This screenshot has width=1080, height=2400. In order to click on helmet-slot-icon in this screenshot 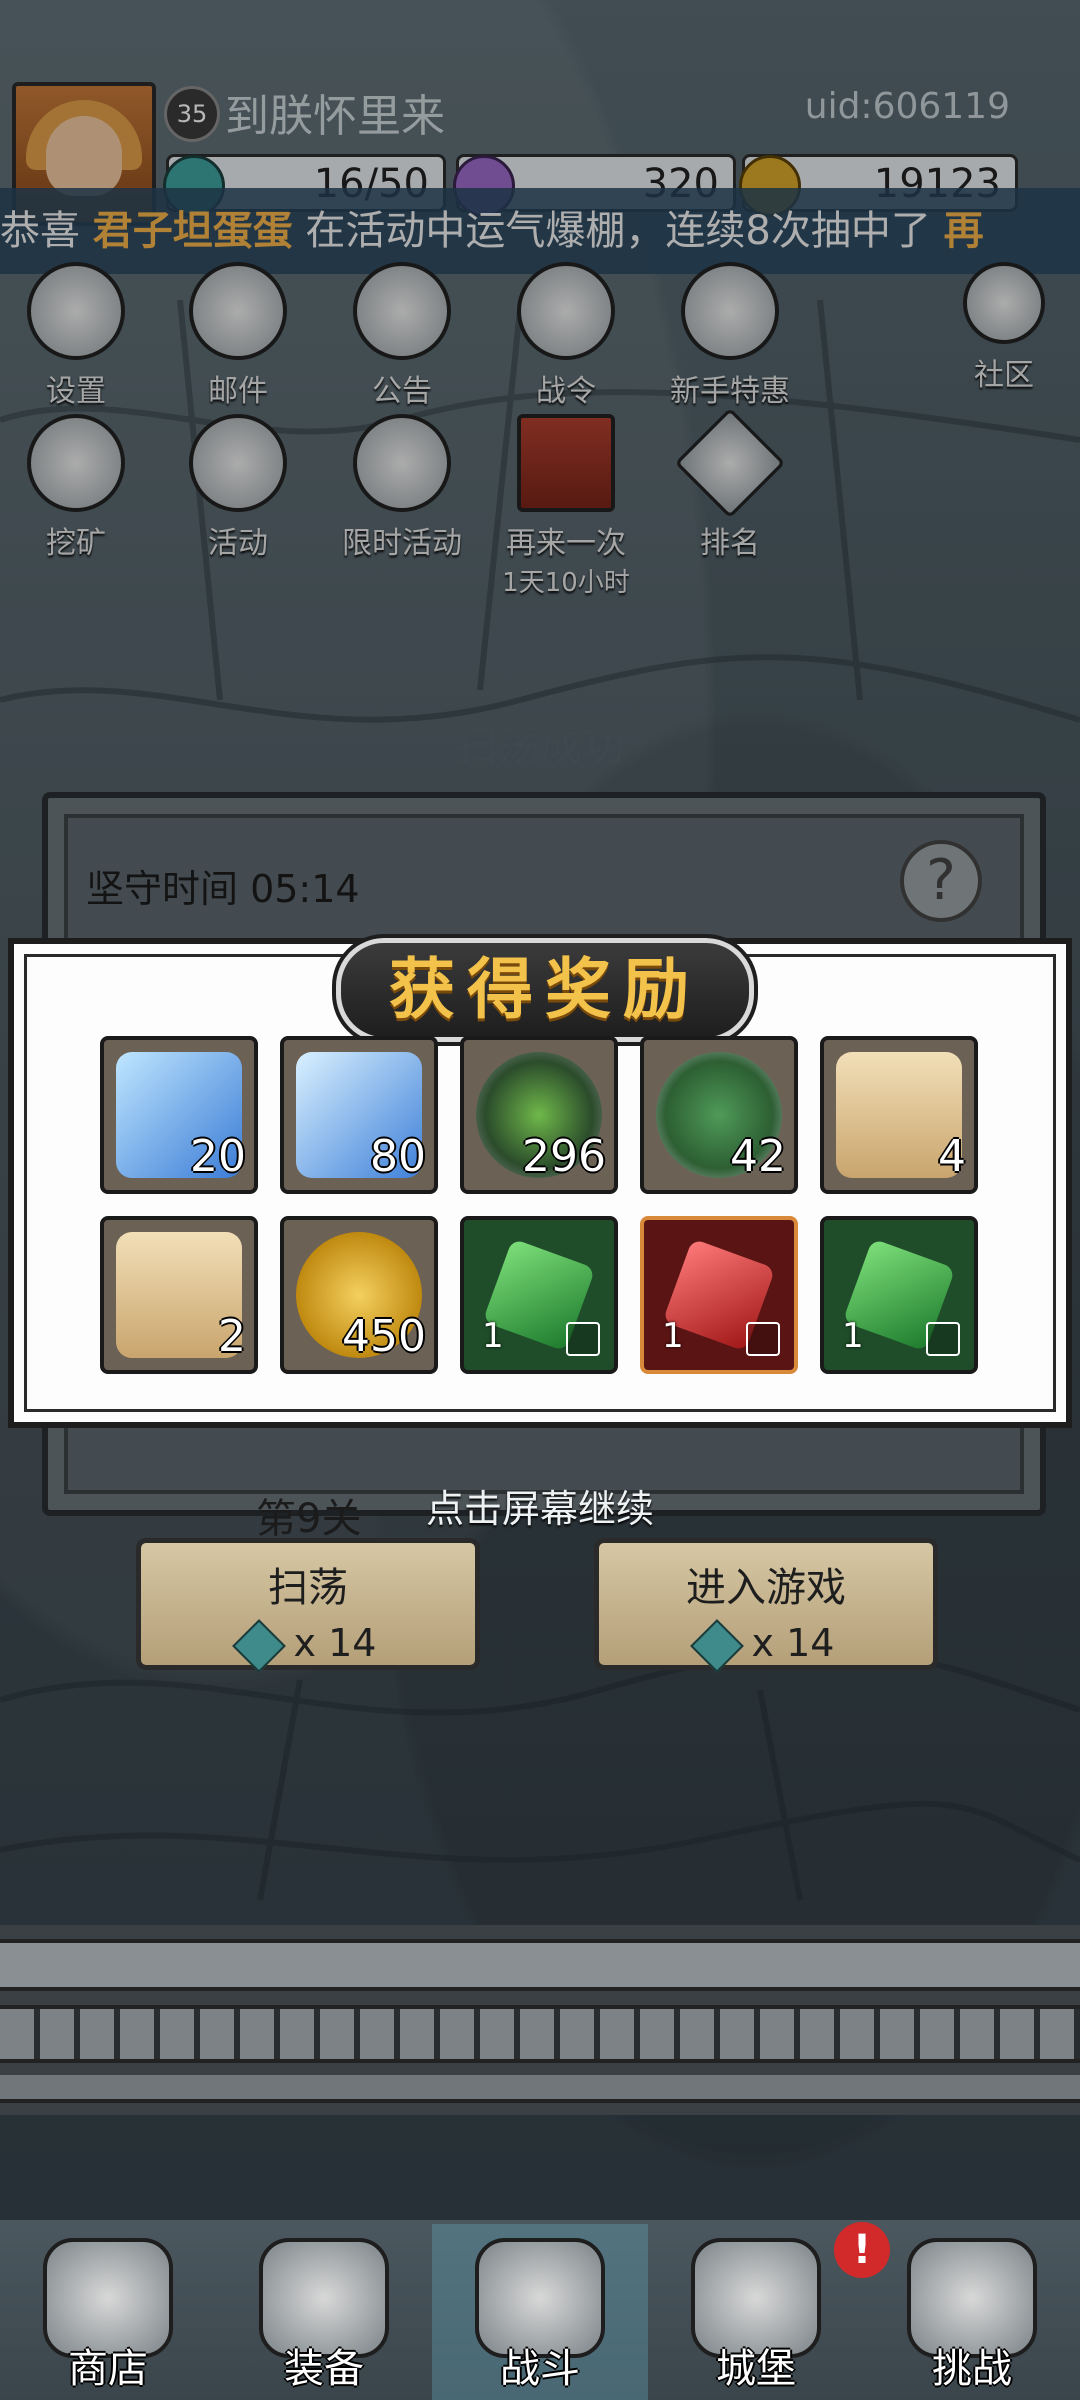, I will do `click(763, 1339)`.